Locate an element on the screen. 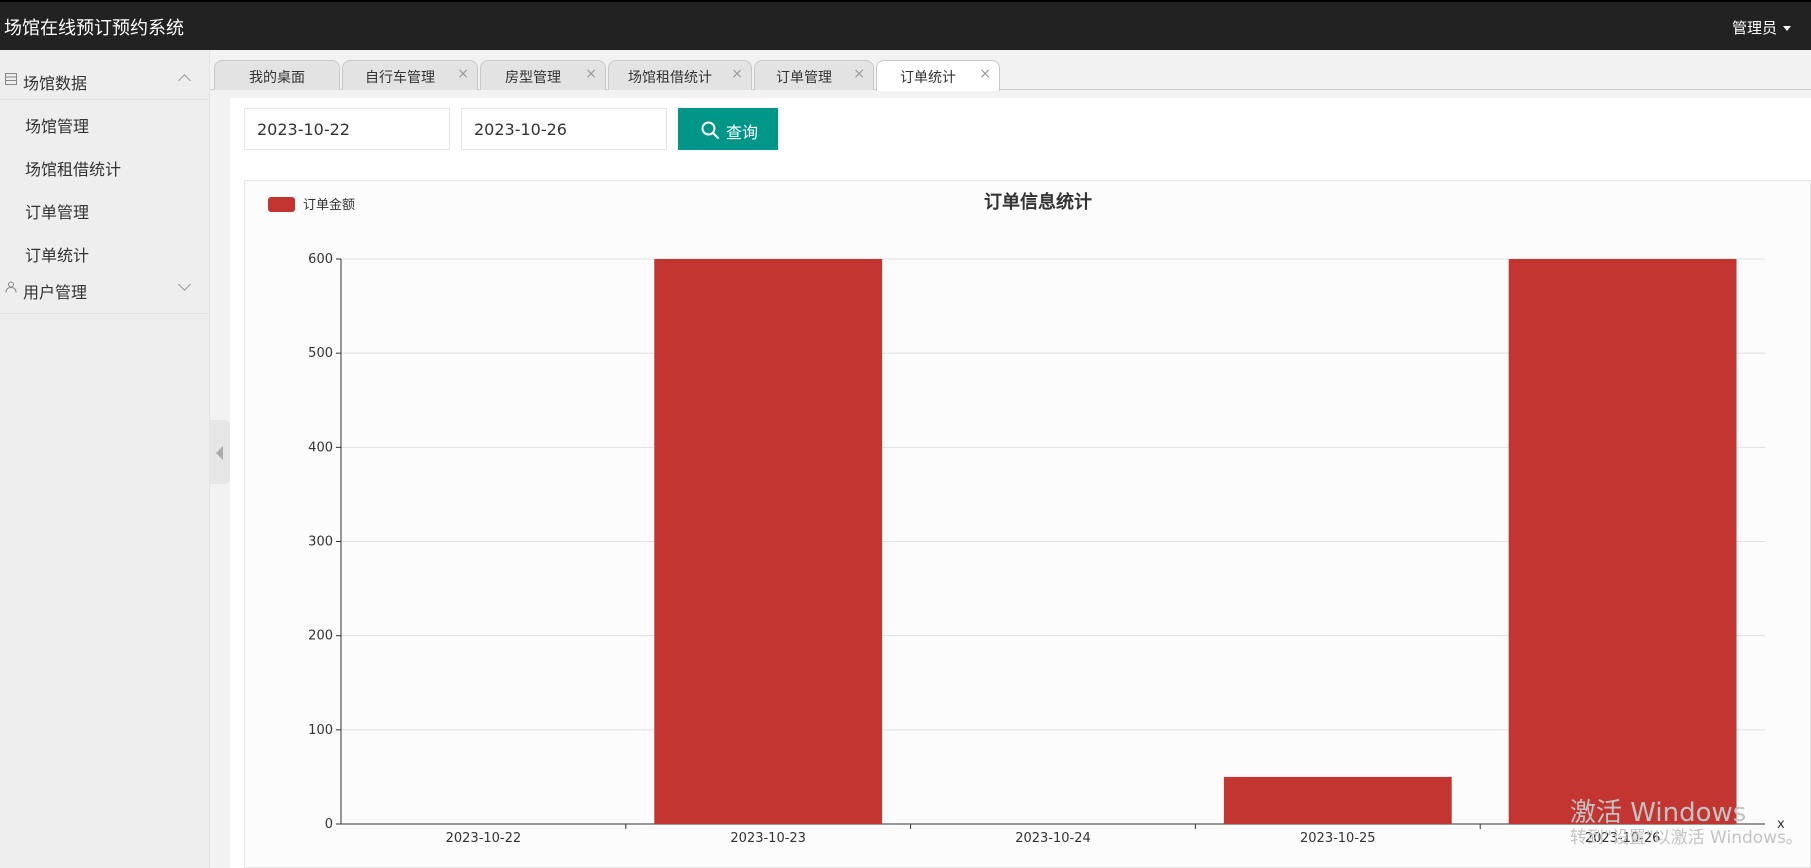 This screenshot has width=1811, height=868. admin-menu: 管理员 is located at coordinates (1761, 27).